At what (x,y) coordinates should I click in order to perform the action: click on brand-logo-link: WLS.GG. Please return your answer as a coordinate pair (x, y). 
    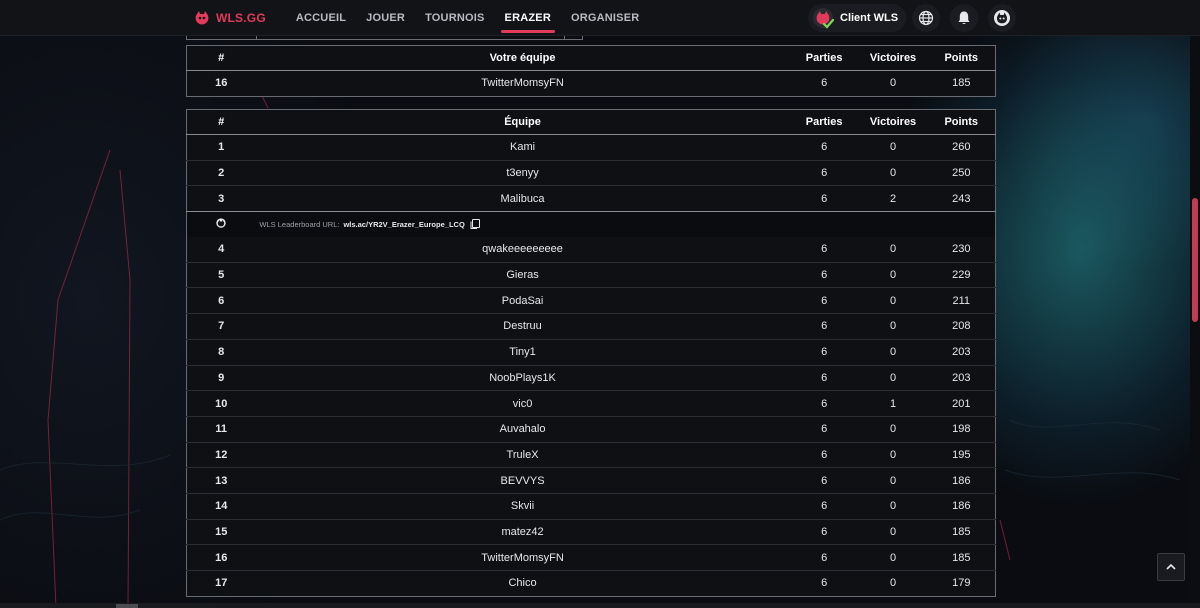
    Looking at the image, I should click on (230, 18).